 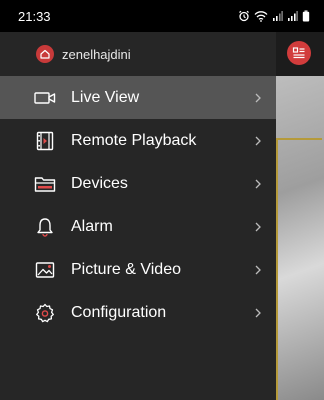 What do you see at coordinates (45, 227) in the screenshot?
I see `bell-icon` at bounding box center [45, 227].